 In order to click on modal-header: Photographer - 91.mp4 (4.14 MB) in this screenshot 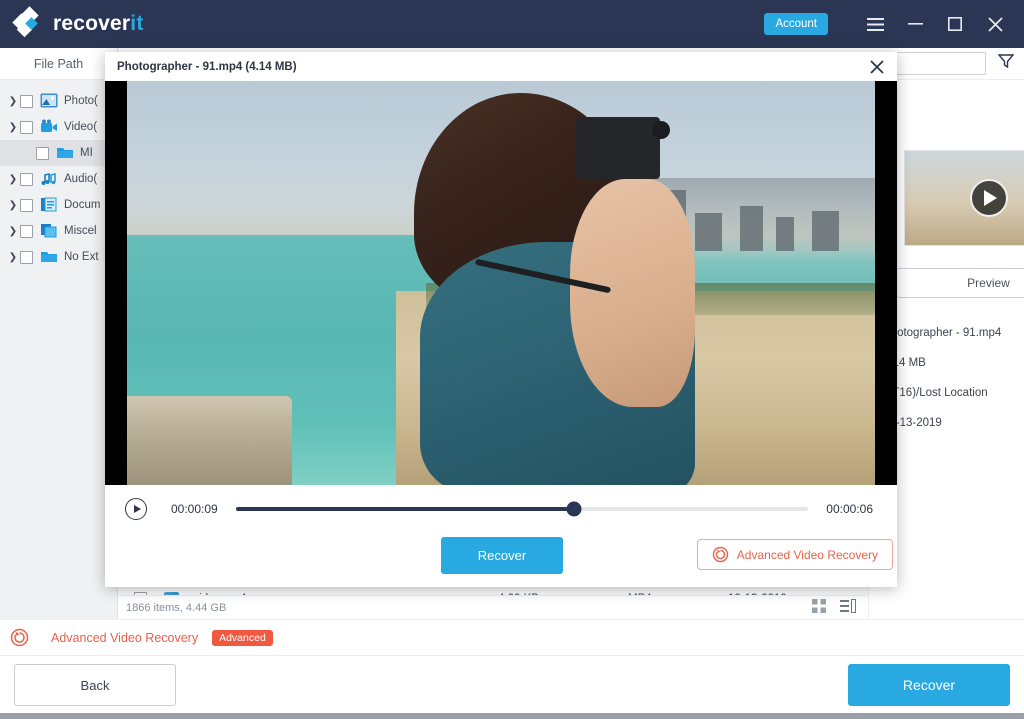, I will do `click(501, 66)`.